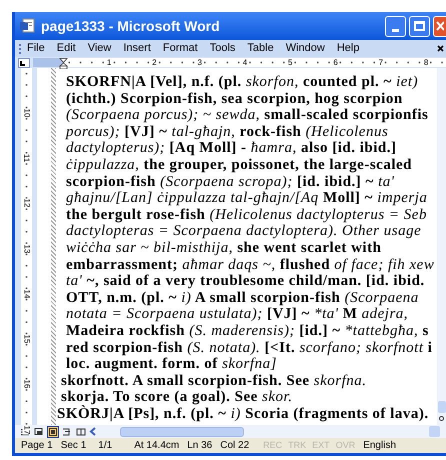 The width and height of the screenshot is (446, 460). I want to click on ruler-number: 8, so click(426, 62).